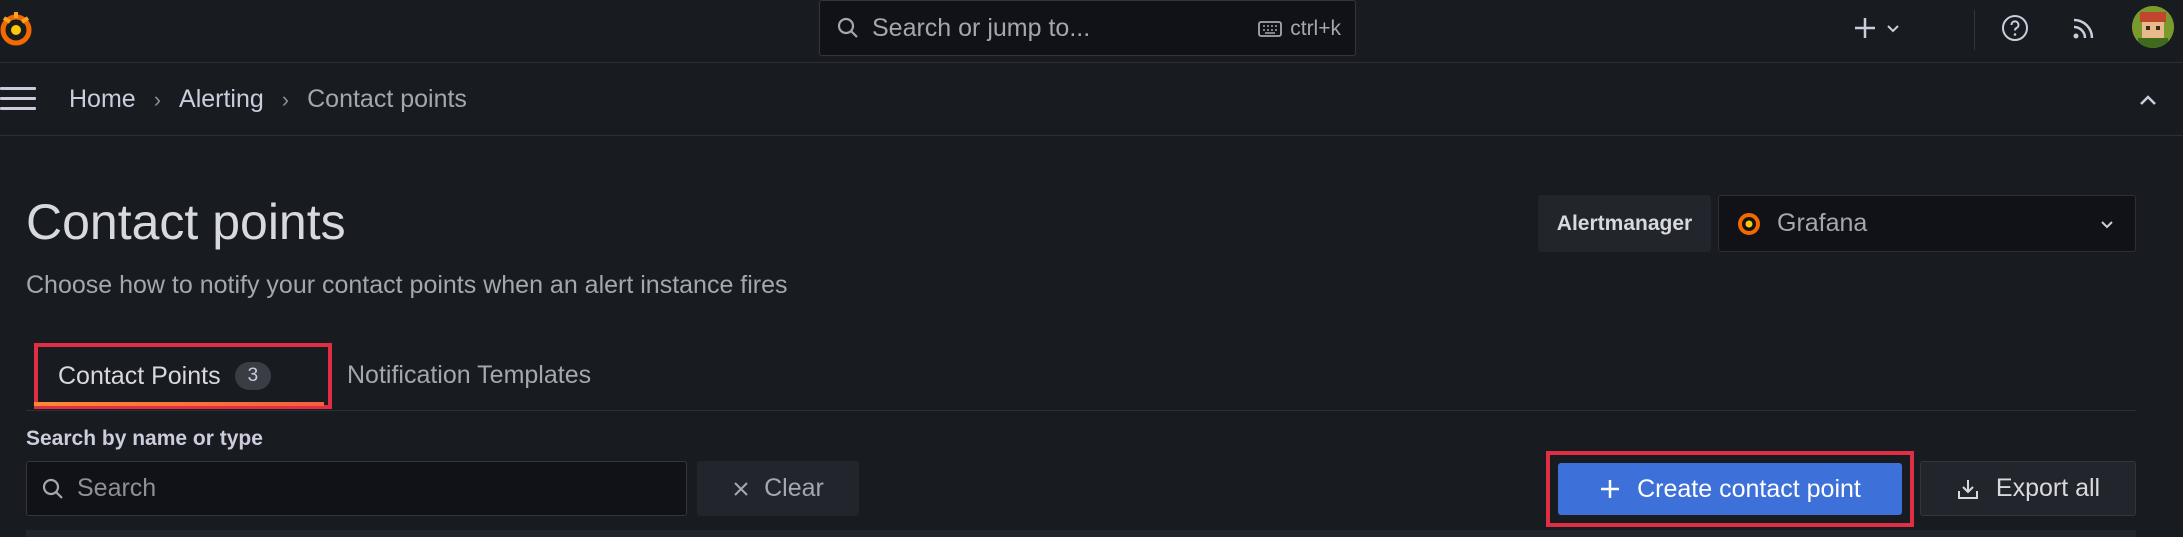 Image resolution: width=2183 pixels, height=537 pixels. What do you see at coordinates (253, 376) in the screenshot?
I see `count-badge: 3` at bounding box center [253, 376].